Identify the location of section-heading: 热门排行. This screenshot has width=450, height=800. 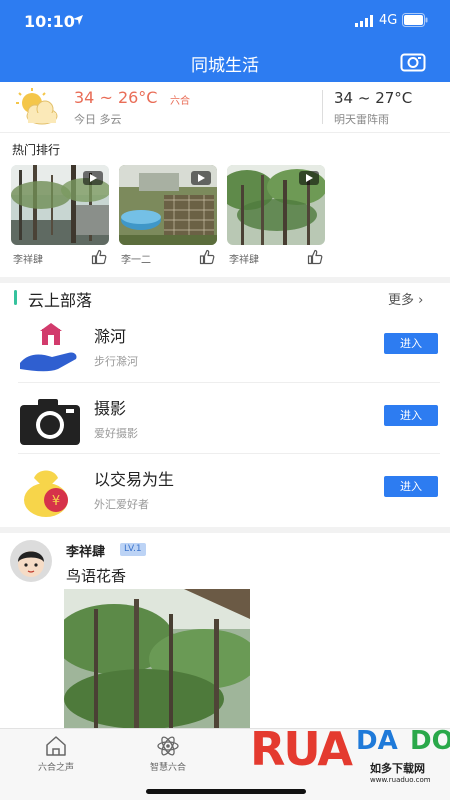
(36, 150).